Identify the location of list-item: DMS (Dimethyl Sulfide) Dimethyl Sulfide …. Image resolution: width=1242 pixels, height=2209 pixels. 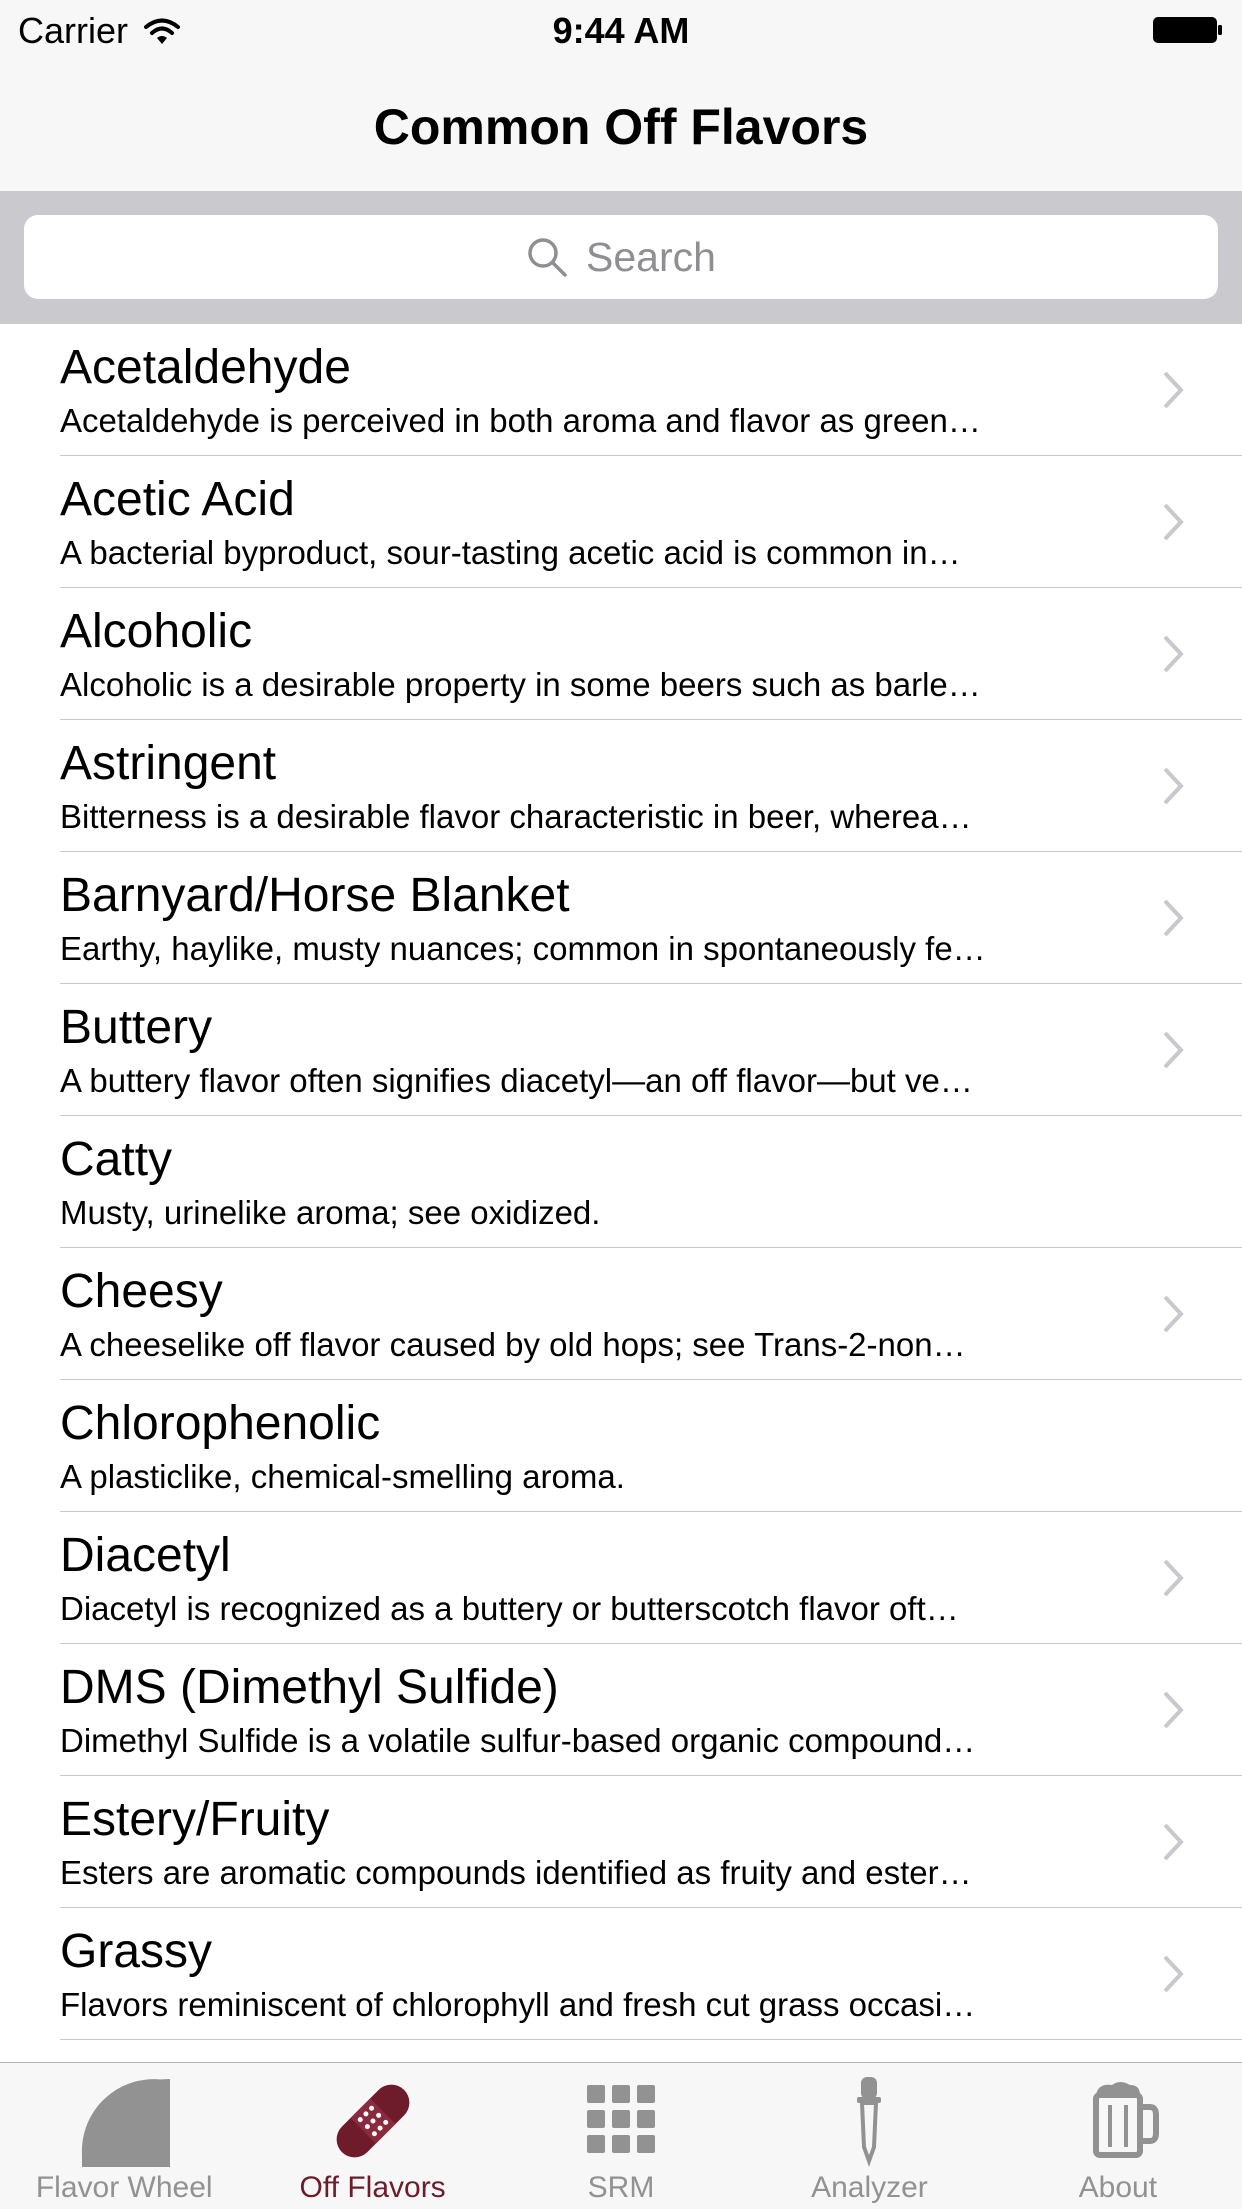
(621, 1710).